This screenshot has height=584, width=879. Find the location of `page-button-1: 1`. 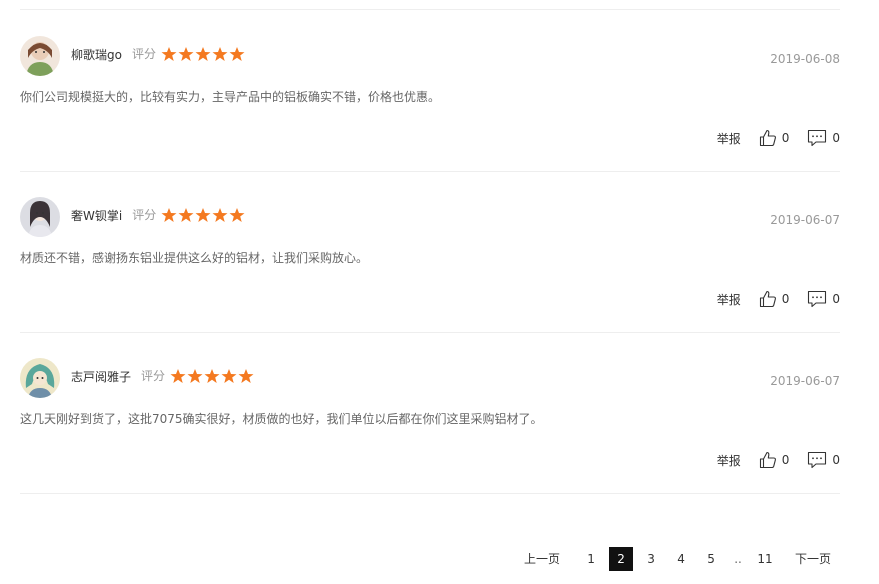

page-button-1: 1 is located at coordinates (591, 559).